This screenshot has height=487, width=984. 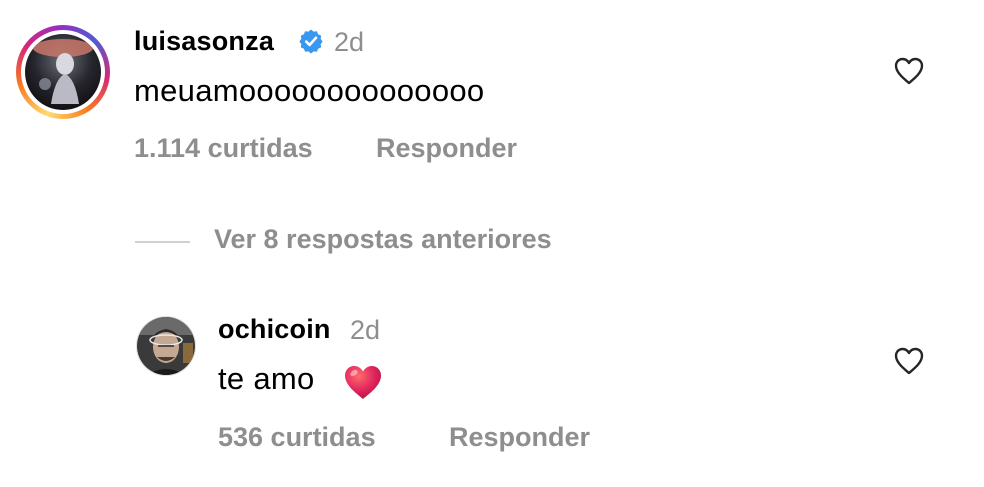 I want to click on red-heart-emoji-icon, so click(x=363, y=382).